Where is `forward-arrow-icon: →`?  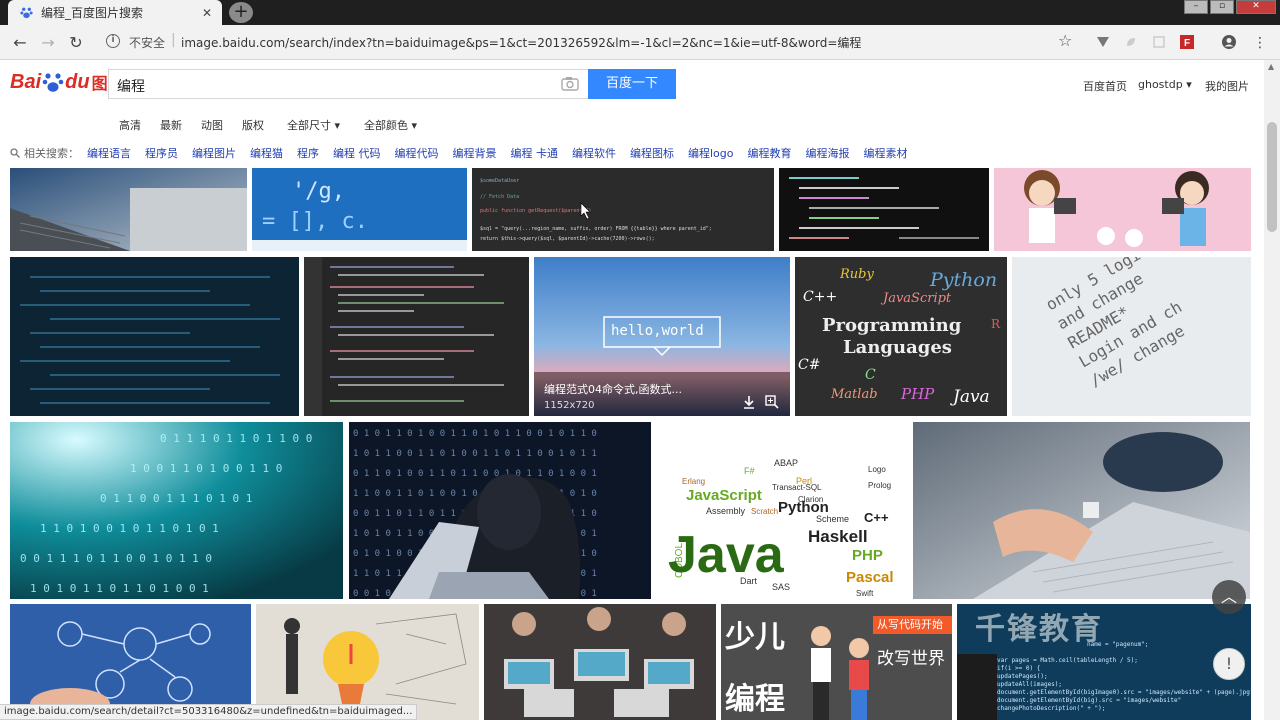
forward-arrow-icon: → is located at coordinates (48, 43).